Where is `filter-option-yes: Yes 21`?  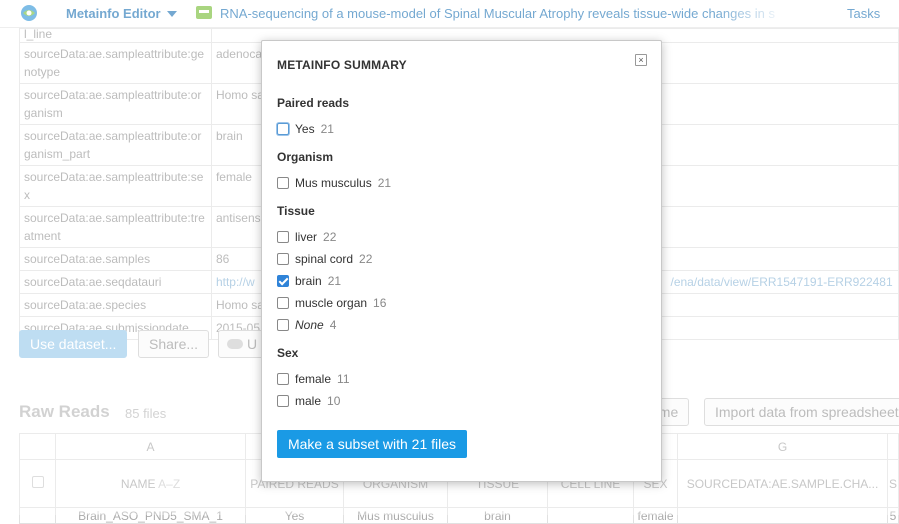 filter-option-yes: Yes 21 is located at coordinates (313, 129).